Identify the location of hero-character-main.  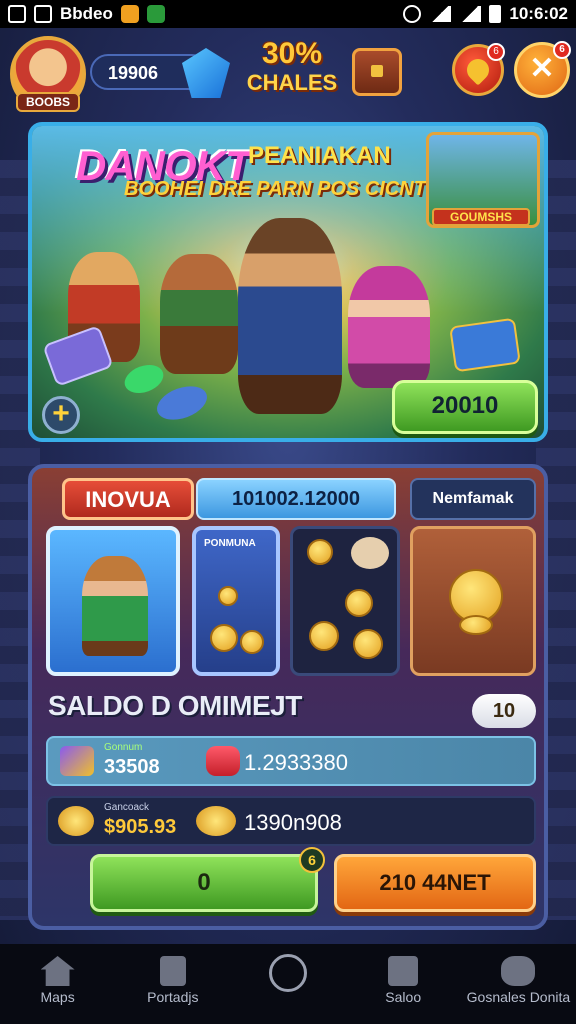
(290, 316).